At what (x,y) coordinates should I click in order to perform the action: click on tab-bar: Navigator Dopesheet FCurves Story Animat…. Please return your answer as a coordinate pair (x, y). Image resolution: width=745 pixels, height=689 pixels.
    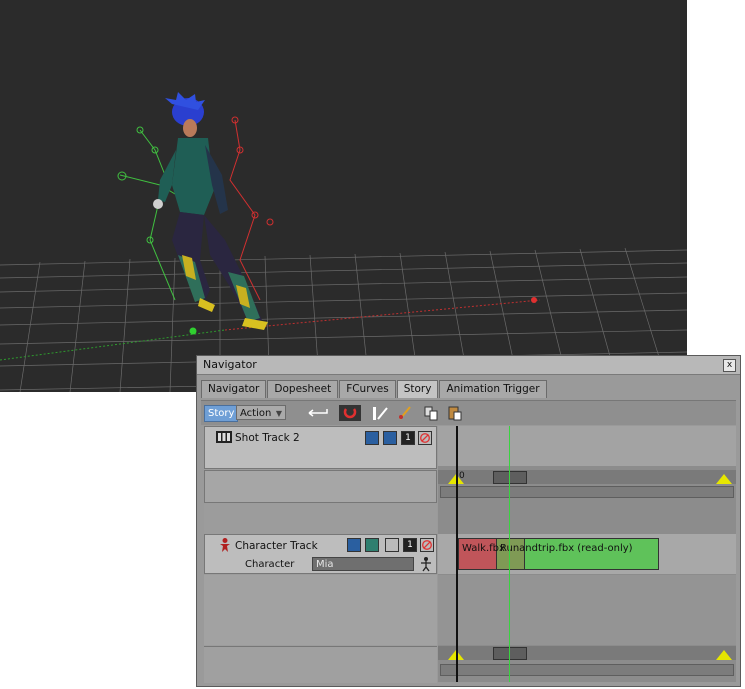
    Looking at the image, I should click on (374, 389).